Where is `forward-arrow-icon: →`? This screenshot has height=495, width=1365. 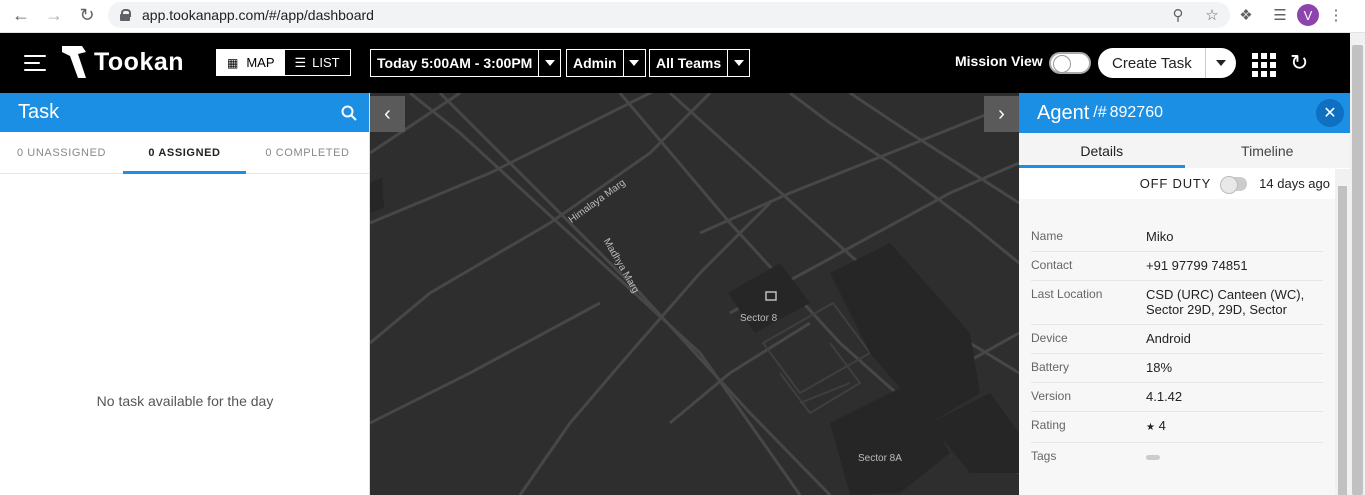
forward-arrow-icon: → is located at coordinates (54, 15).